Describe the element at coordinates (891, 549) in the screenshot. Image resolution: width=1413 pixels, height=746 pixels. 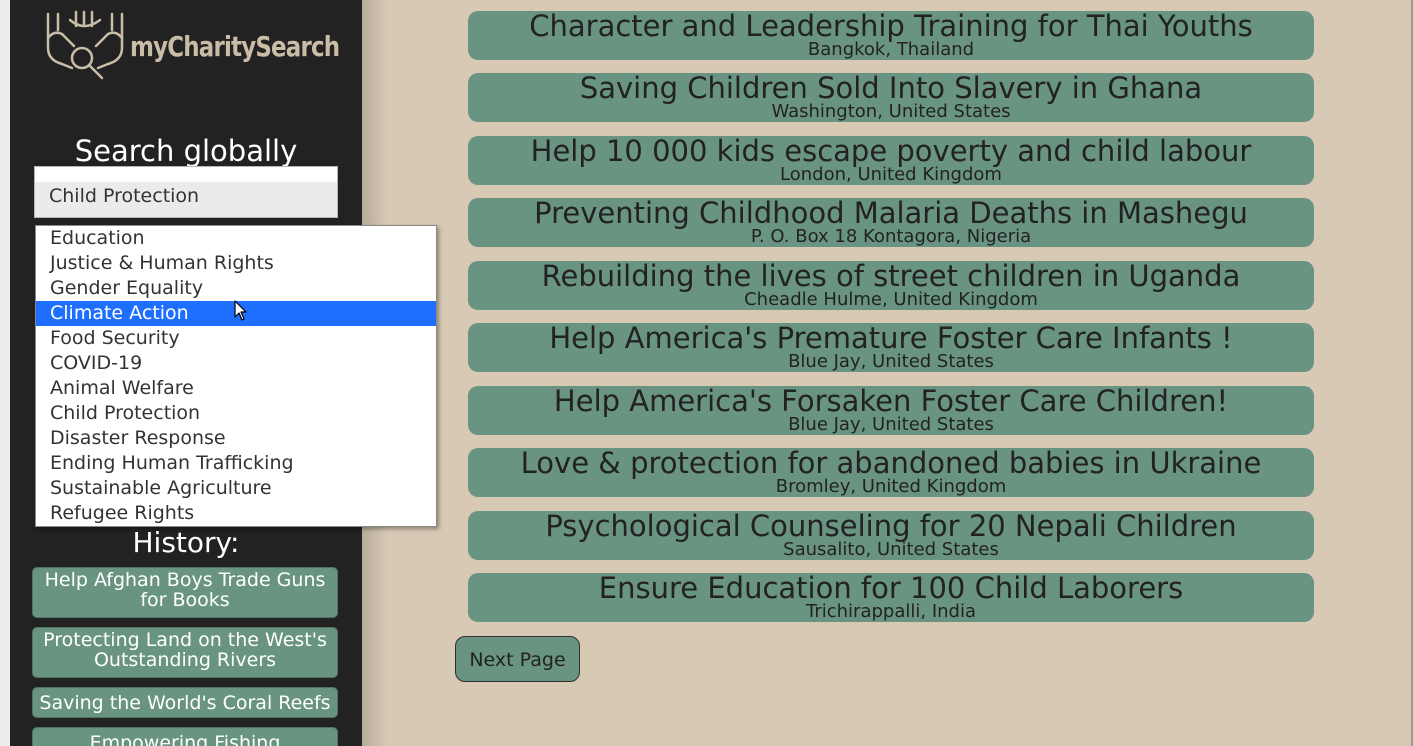
I see `charity-location: Sausalito, United States` at that location.